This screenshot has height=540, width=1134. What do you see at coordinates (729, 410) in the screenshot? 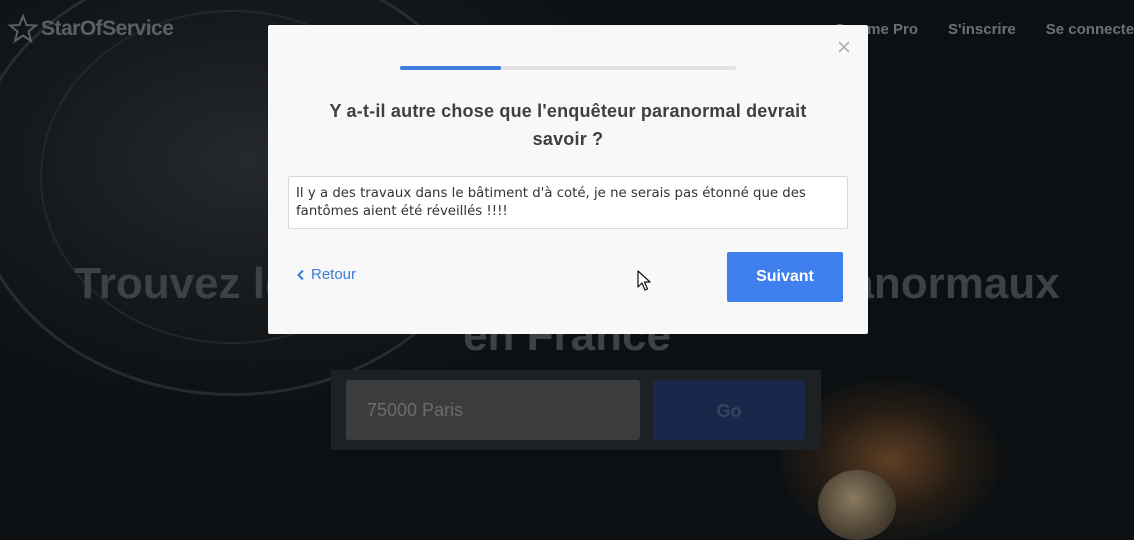
I see `search-go-button: Go` at bounding box center [729, 410].